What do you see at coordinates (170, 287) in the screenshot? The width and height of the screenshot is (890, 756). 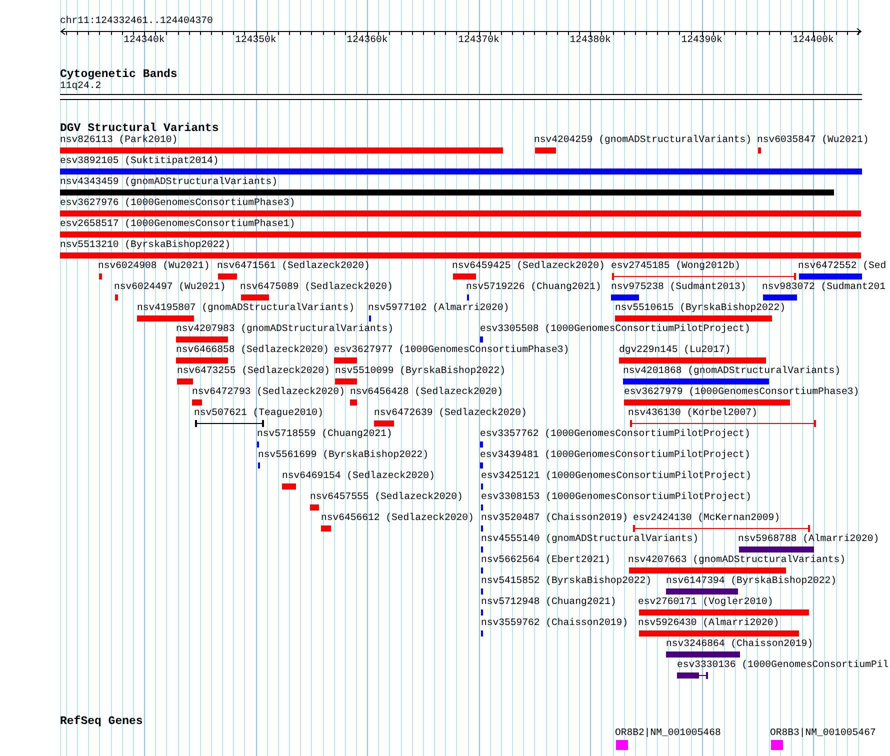 I see `variant-label: nsv6024497 (Wu2021)` at bounding box center [170, 287].